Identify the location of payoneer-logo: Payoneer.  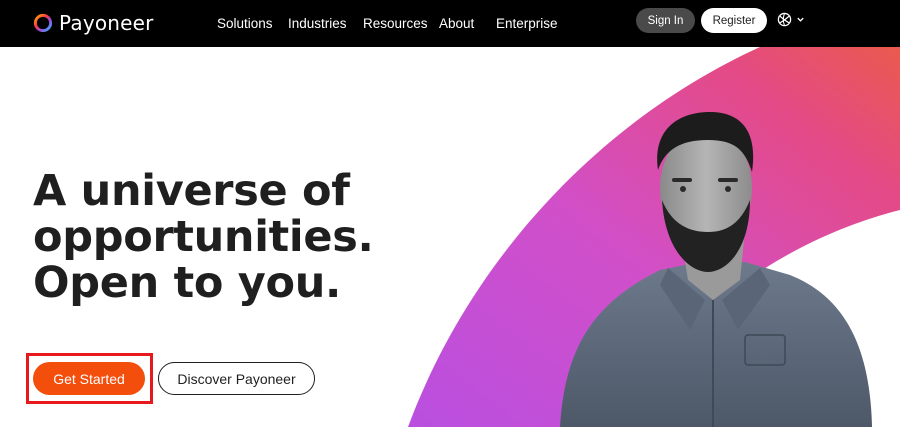
(93, 23).